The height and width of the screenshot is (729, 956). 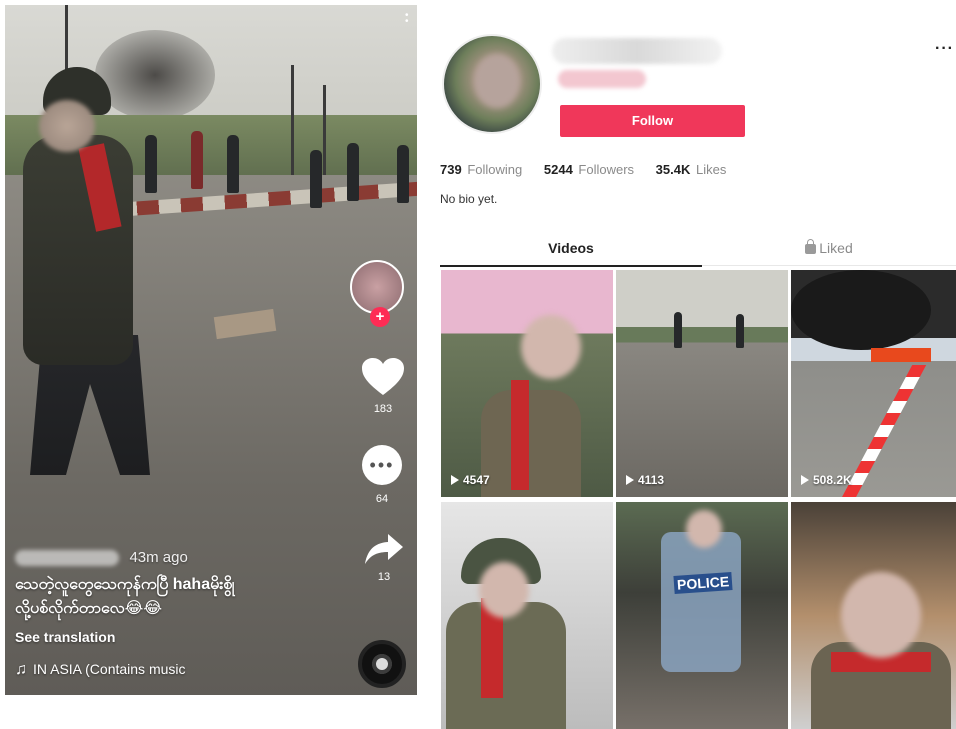 I want to click on red-scarf, so click(x=520, y=435).